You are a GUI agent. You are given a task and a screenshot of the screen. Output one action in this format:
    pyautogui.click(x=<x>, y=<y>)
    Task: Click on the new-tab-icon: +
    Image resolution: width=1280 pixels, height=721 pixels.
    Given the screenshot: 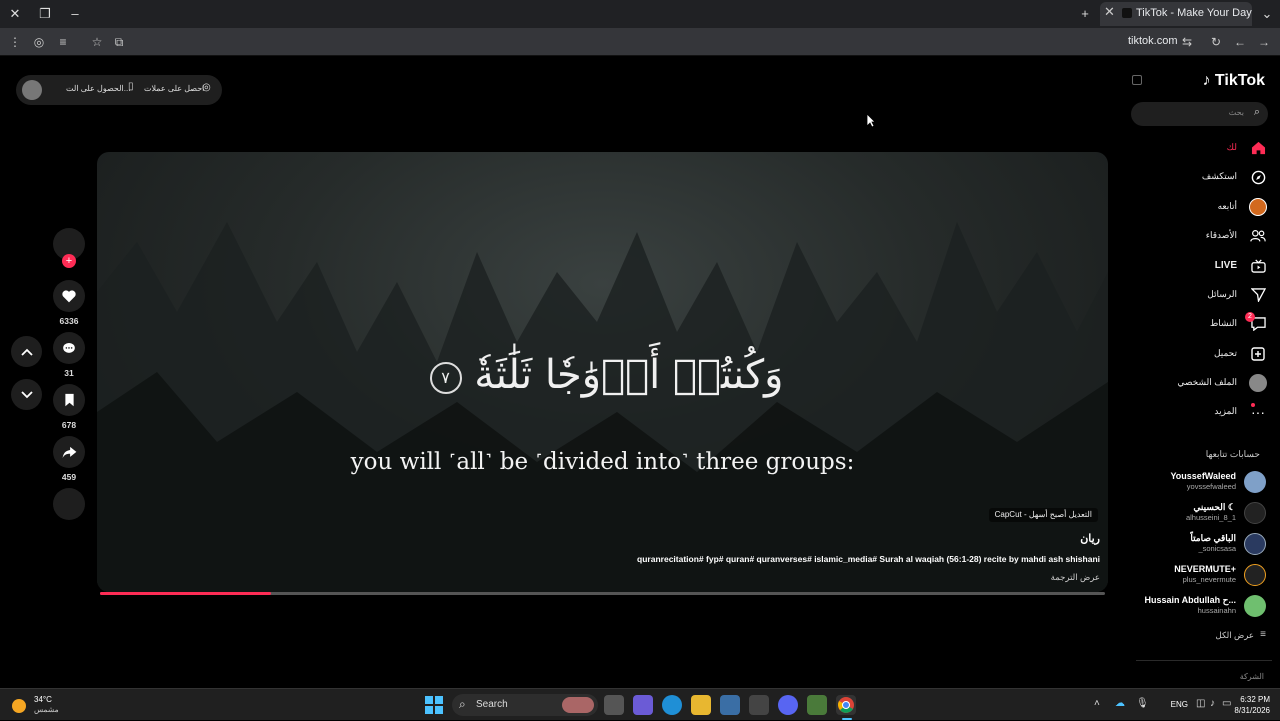 What is the action you would take?
    pyautogui.click(x=1085, y=14)
    